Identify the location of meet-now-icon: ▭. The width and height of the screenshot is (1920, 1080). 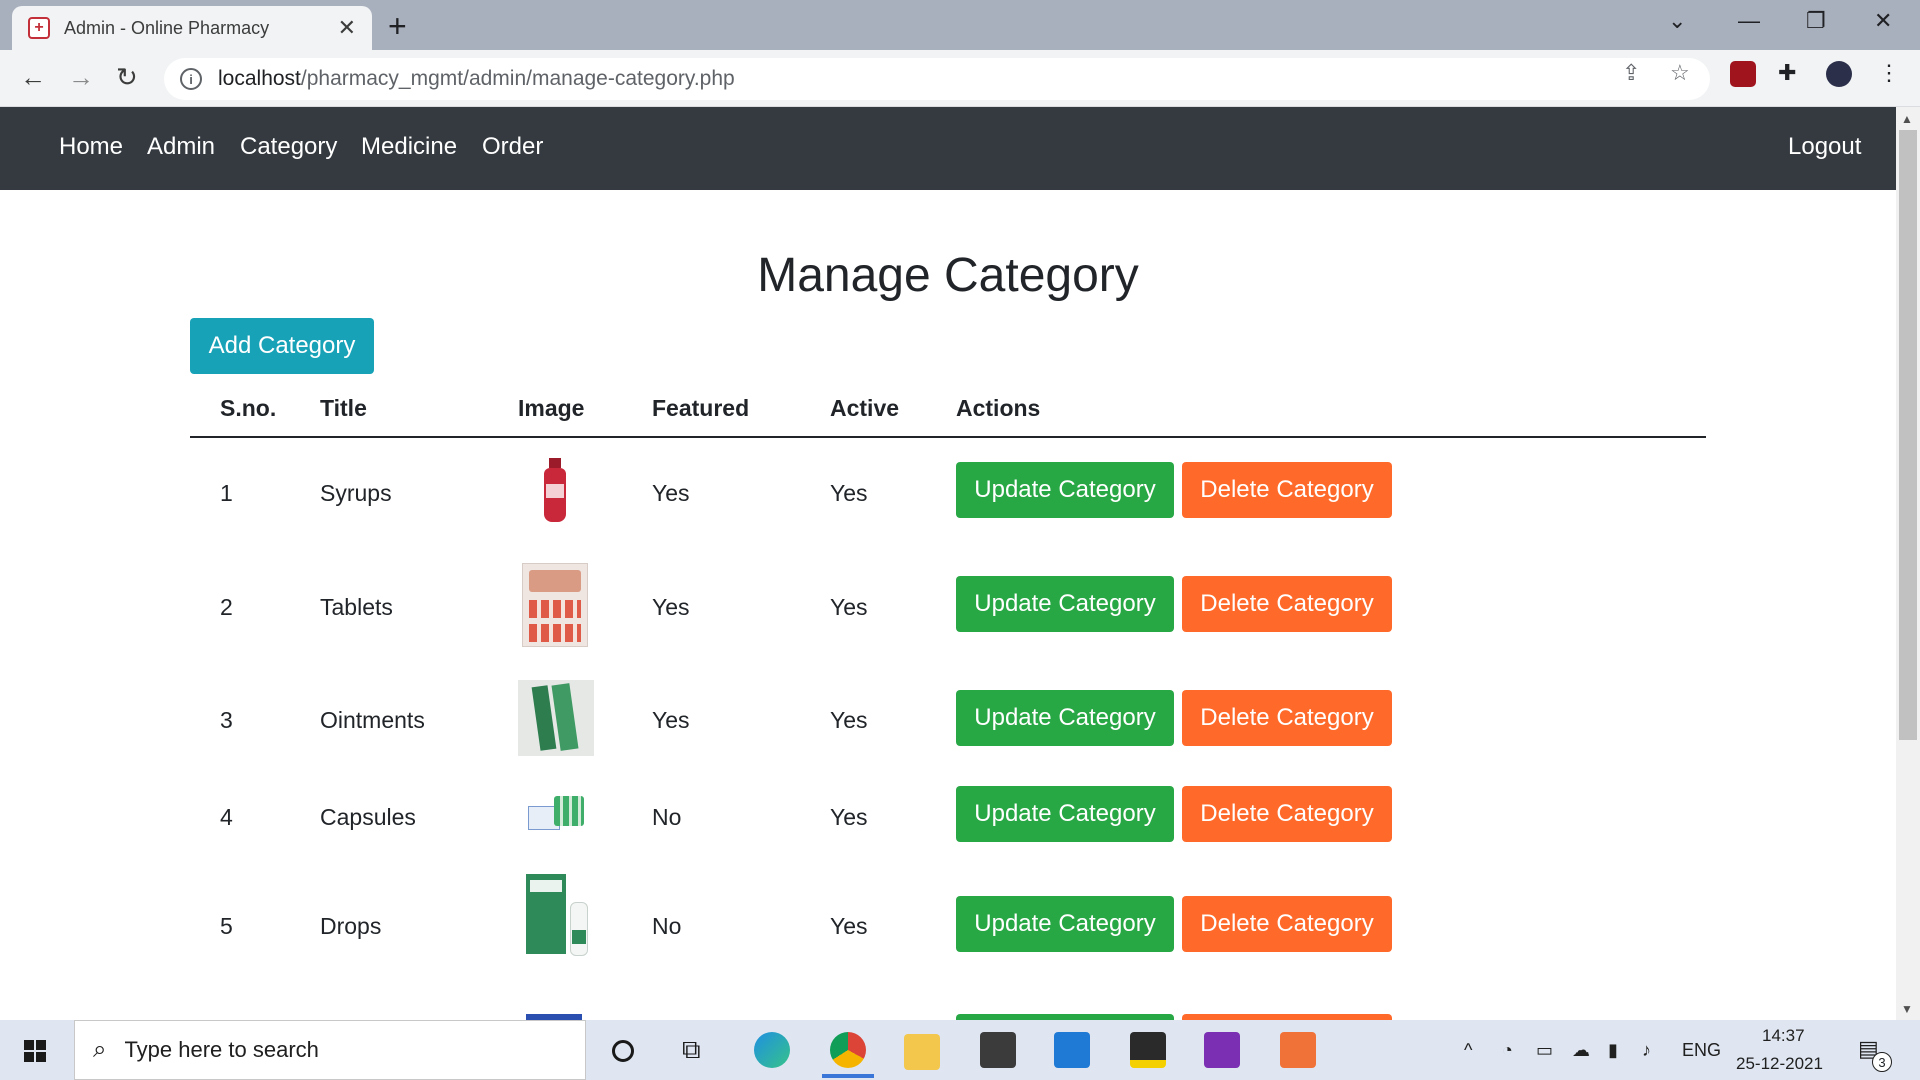
(1544, 1050).